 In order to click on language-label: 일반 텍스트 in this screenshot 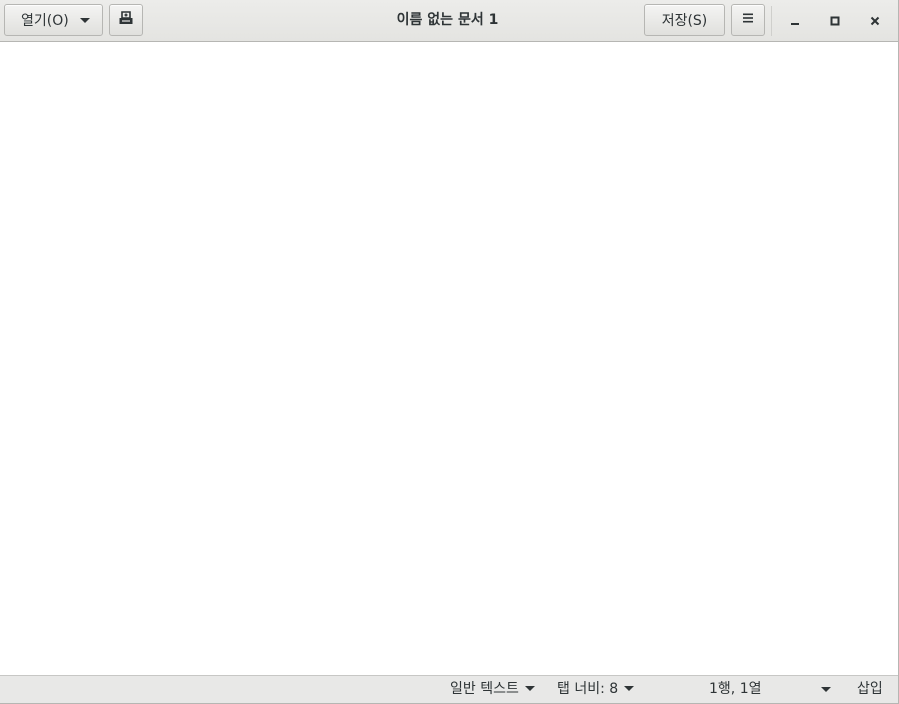, I will do `click(484, 689)`.